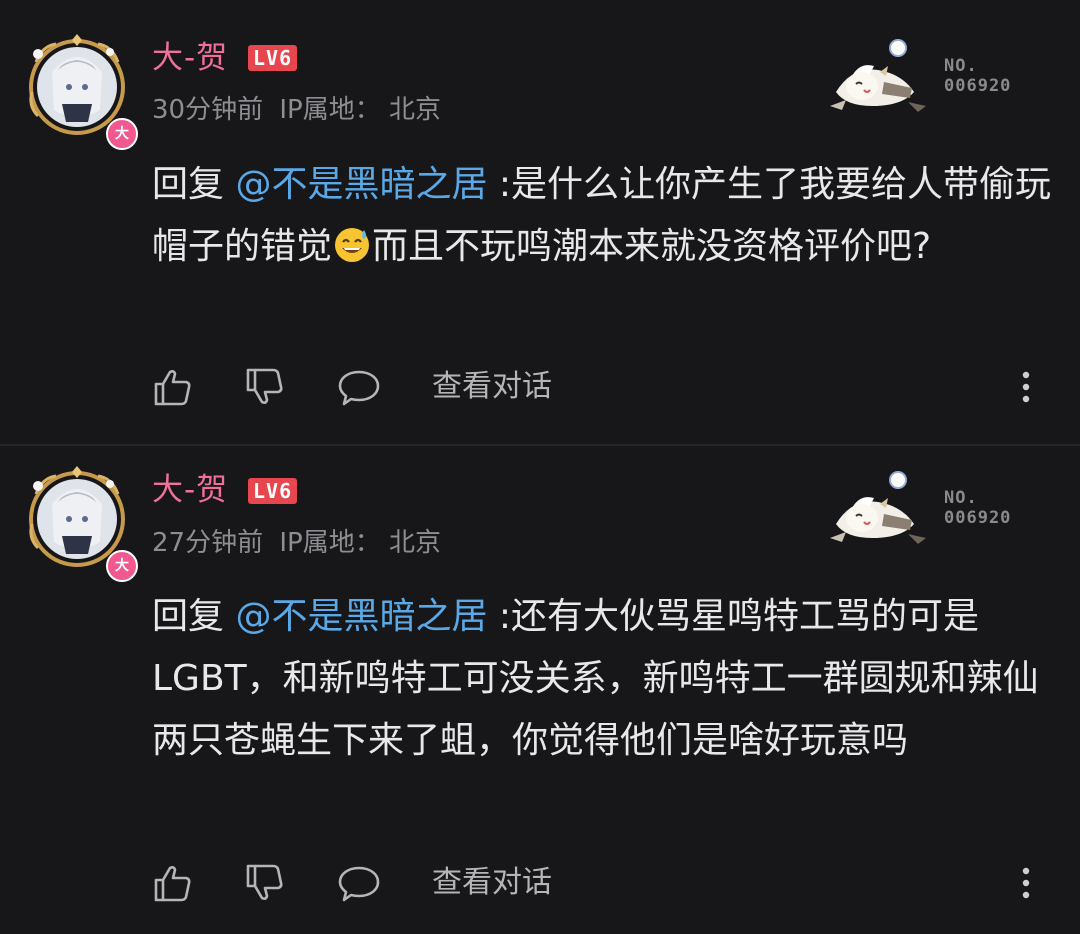 Image resolution: width=1080 pixels, height=934 pixels. Describe the element at coordinates (208, 110) in the screenshot. I see `comment-time: 30分钟前` at that location.